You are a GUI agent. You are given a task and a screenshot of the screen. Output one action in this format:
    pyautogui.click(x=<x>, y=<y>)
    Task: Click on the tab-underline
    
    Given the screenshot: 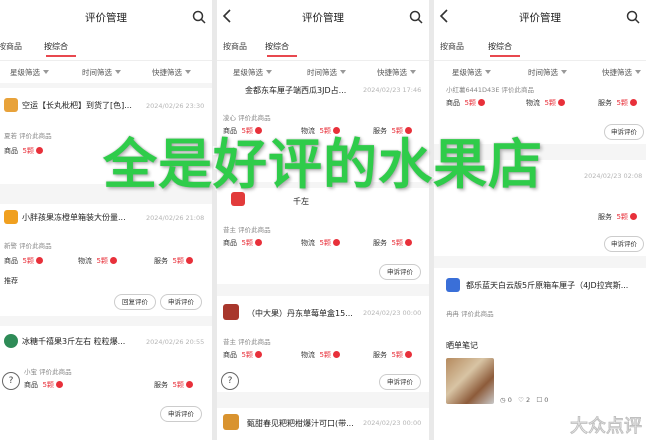 What is the action you would take?
    pyautogui.click(x=61, y=56)
    